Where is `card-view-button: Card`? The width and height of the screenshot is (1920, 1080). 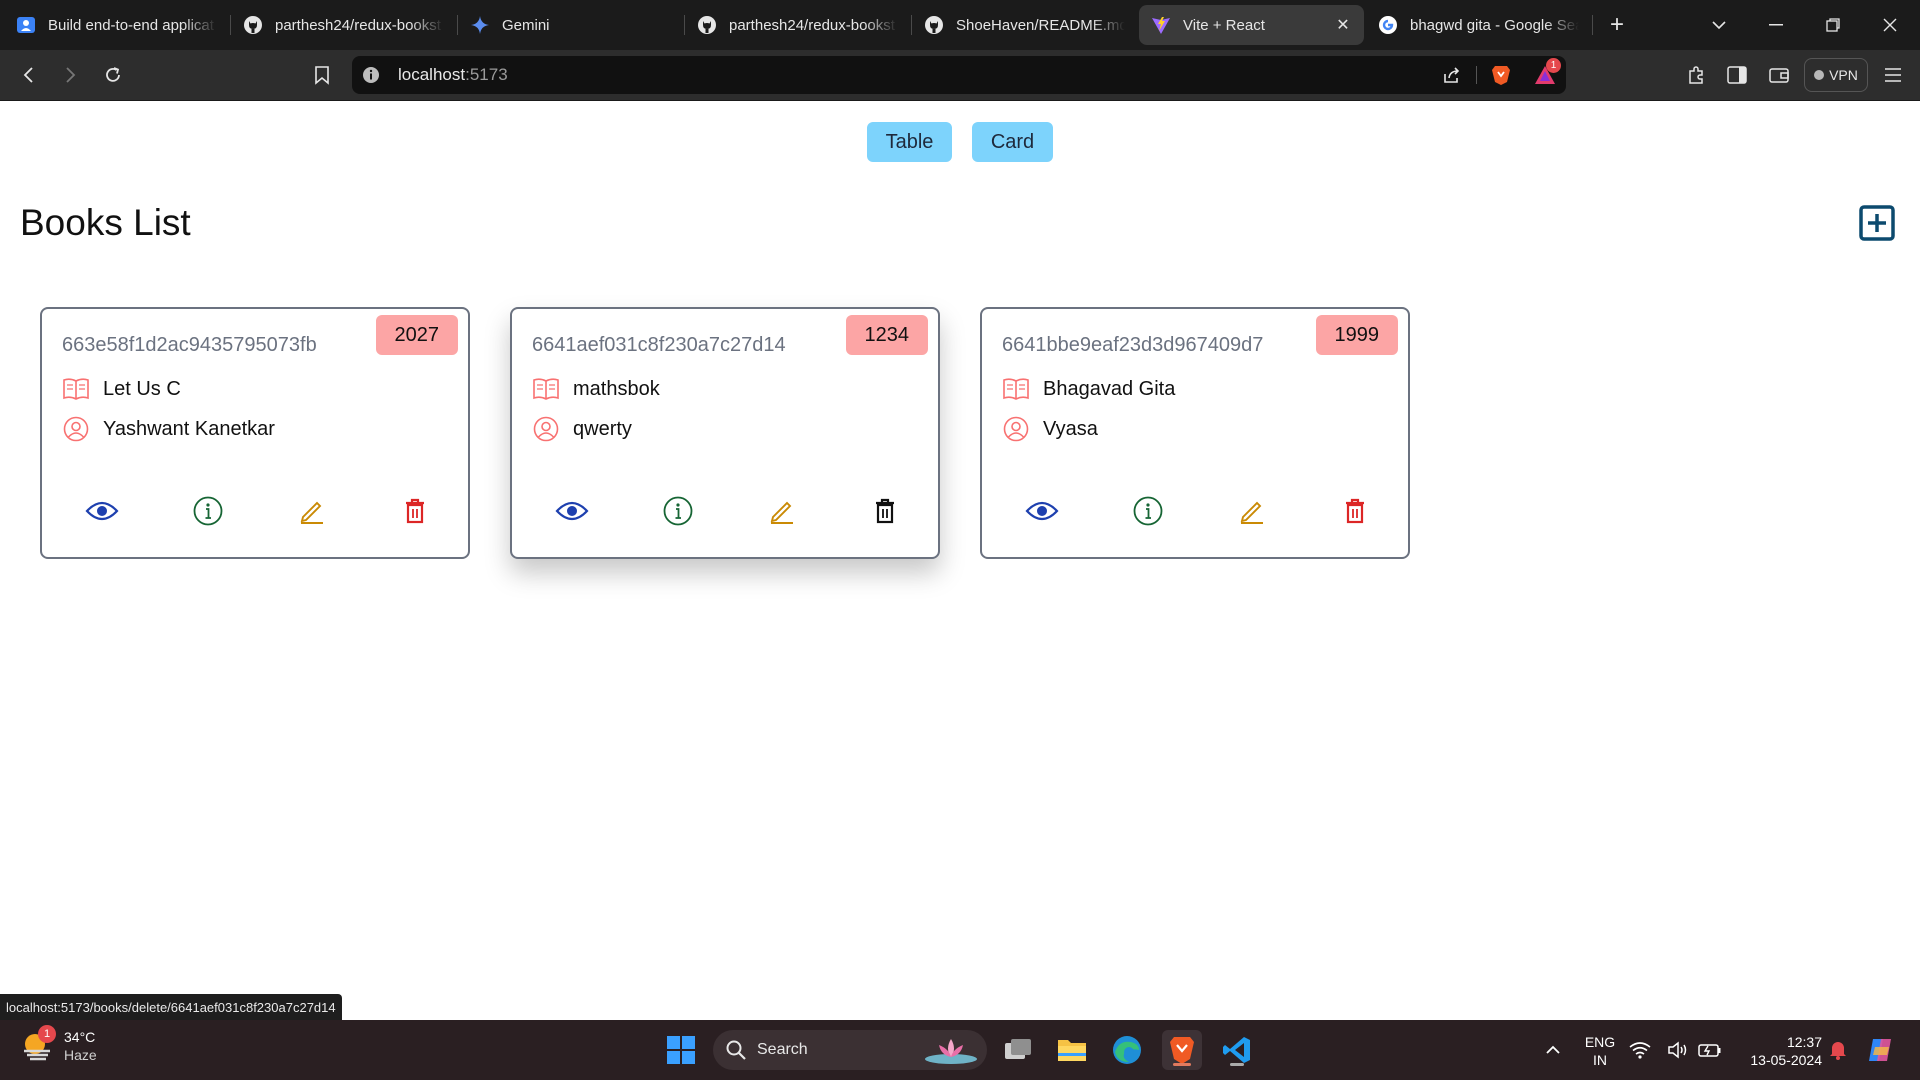 card-view-button: Card is located at coordinates (1012, 142).